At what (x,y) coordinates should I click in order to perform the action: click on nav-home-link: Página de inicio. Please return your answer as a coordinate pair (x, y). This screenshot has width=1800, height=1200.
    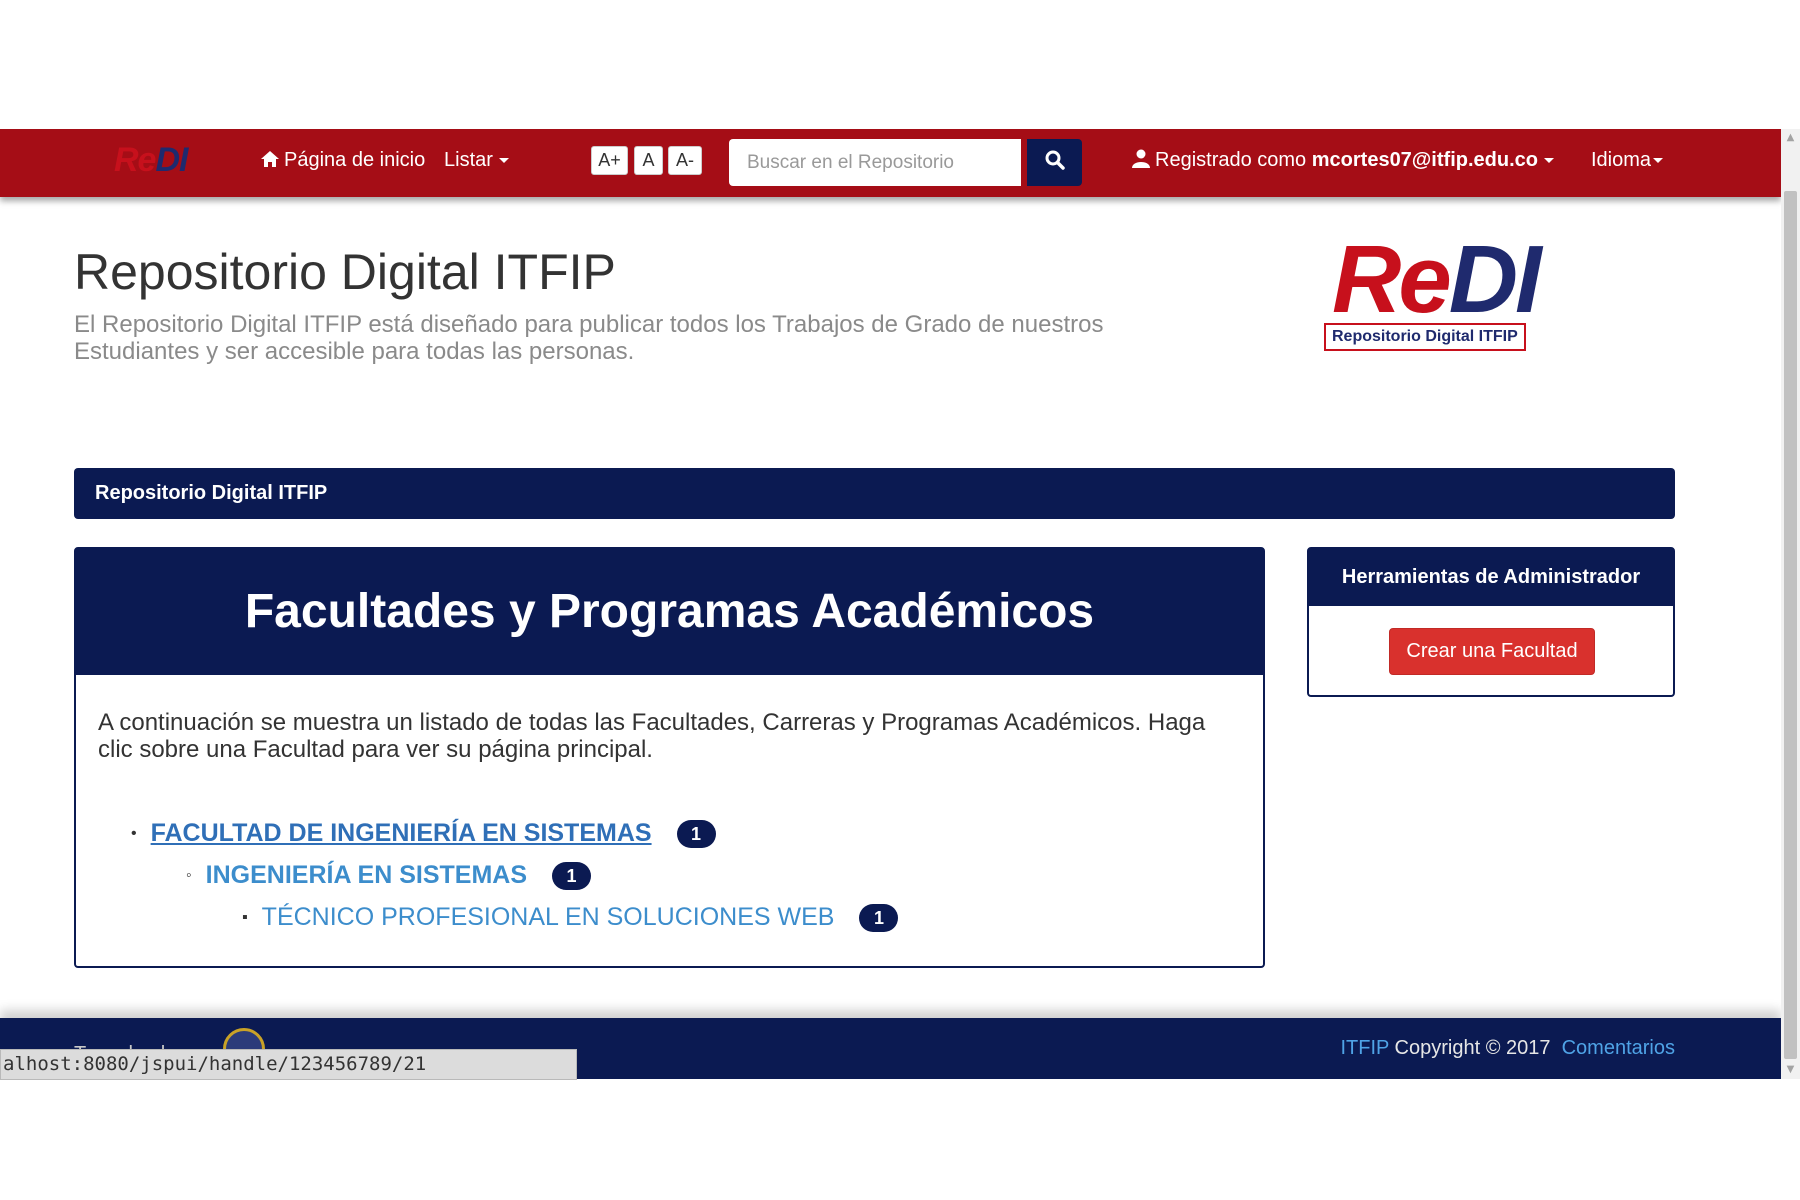
    Looking at the image, I should click on (342, 161).